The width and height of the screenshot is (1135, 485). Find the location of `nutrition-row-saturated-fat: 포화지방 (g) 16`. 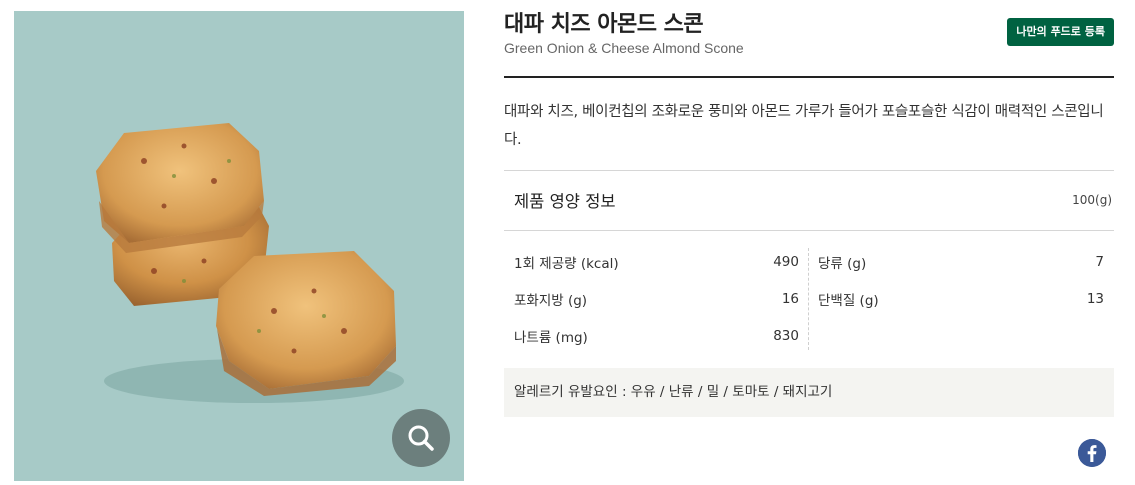

nutrition-row-saturated-fat: 포화지방 (g) 16 is located at coordinates (656, 299).